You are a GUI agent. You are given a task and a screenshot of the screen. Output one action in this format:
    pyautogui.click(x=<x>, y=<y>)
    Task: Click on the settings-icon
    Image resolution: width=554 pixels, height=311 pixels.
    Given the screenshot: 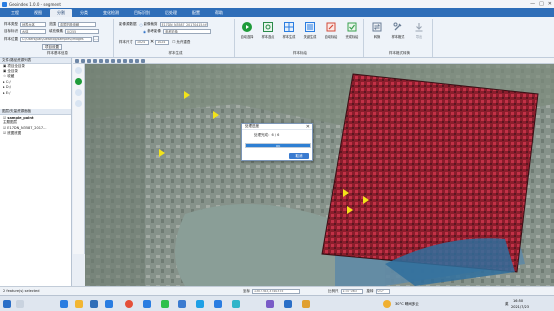 What is the action you would take?
    pyautogui.click(x=78, y=103)
    